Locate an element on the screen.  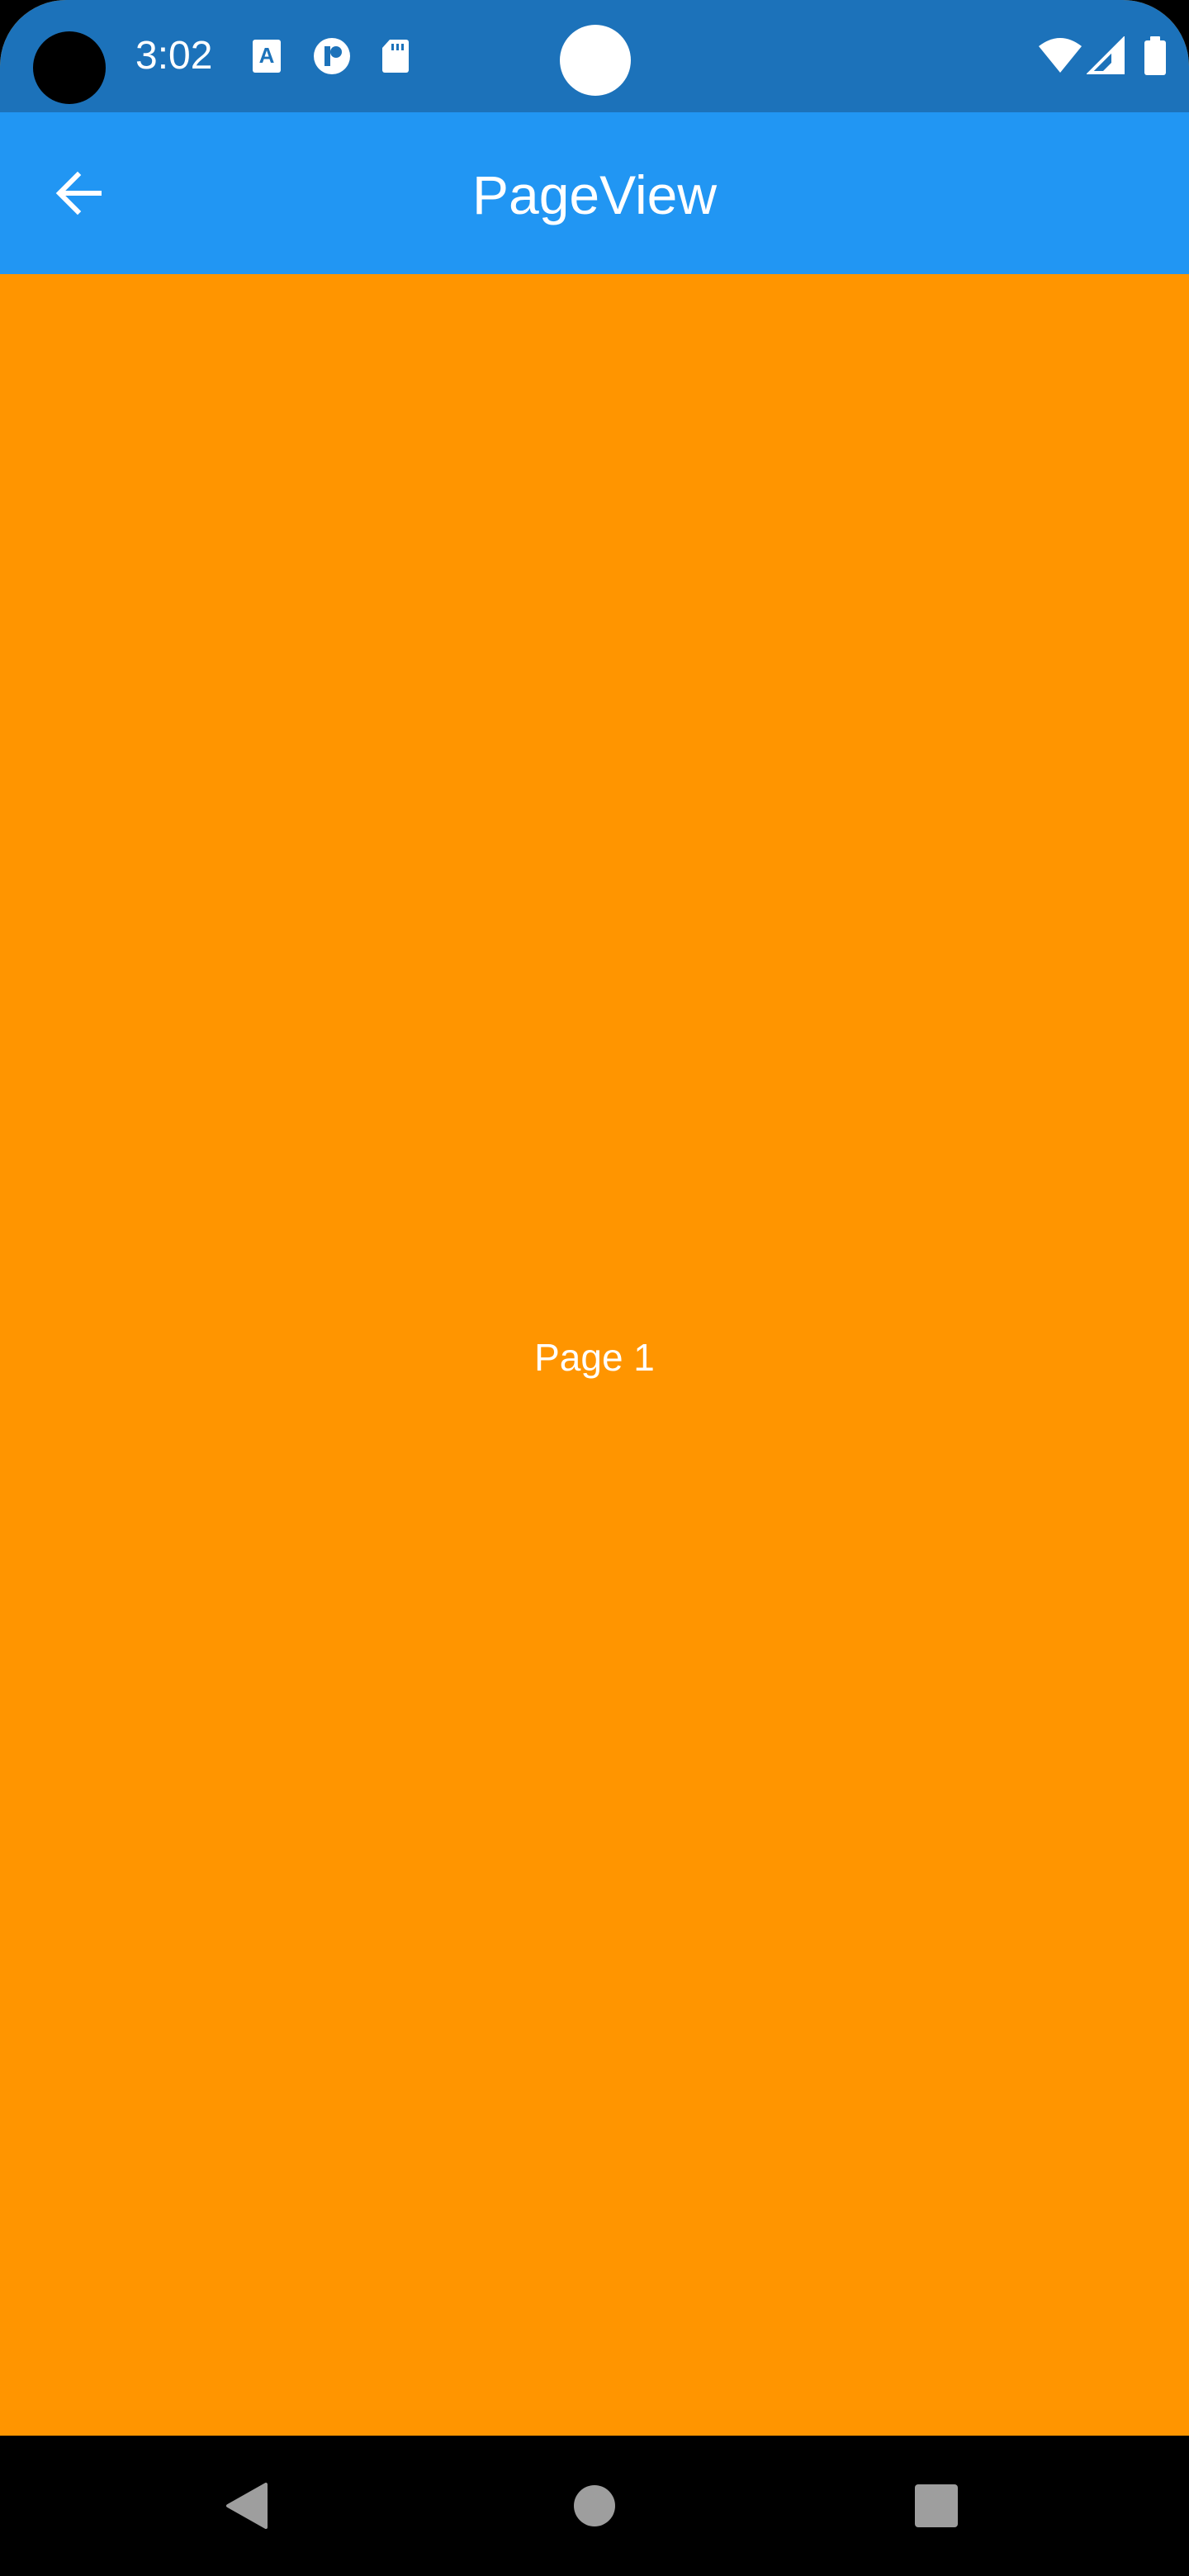
recents-square-icon is located at coordinates (936, 2505).